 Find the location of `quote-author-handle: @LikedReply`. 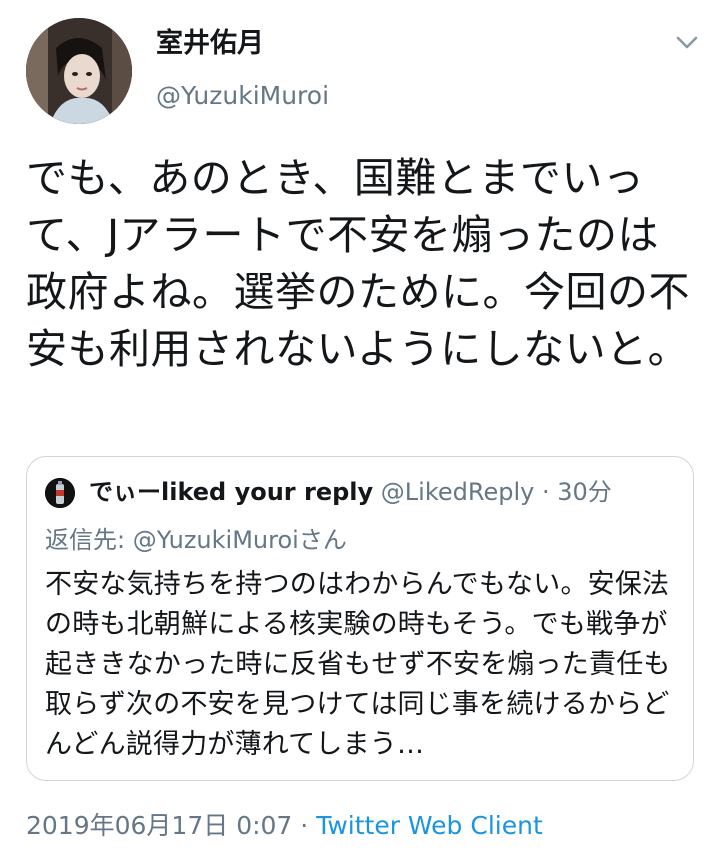

quote-author-handle: @LikedReply is located at coordinates (458, 492).